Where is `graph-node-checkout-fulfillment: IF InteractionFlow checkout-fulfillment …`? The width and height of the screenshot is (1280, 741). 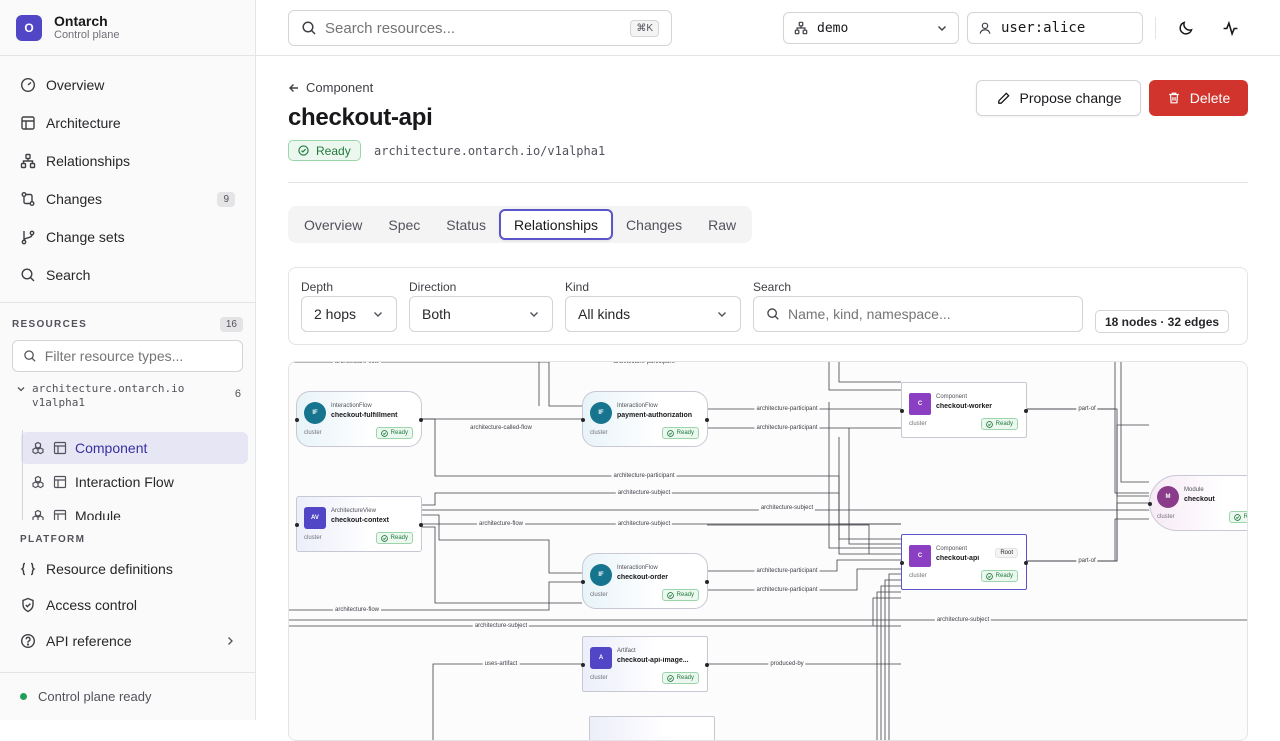 graph-node-checkout-fulfillment: IF InteractionFlow checkout-fulfillment … is located at coordinates (359, 419).